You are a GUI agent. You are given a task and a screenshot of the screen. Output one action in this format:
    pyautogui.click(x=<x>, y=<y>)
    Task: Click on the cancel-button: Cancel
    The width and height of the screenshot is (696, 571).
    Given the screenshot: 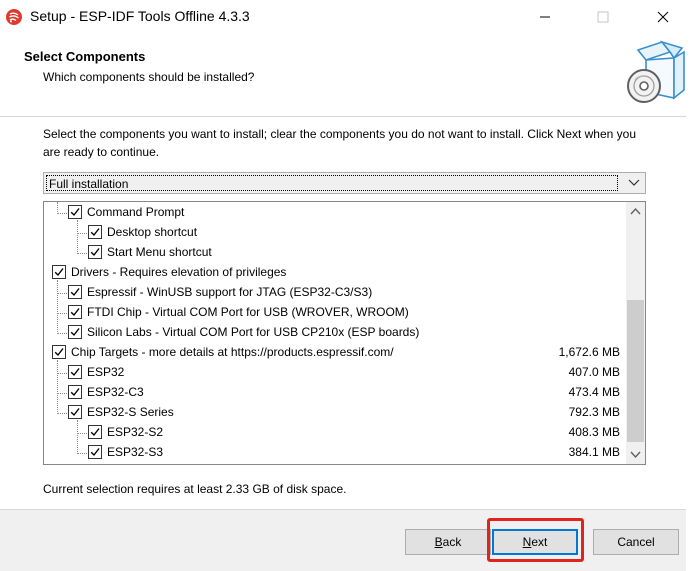 What is the action you would take?
    pyautogui.click(x=636, y=542)
    